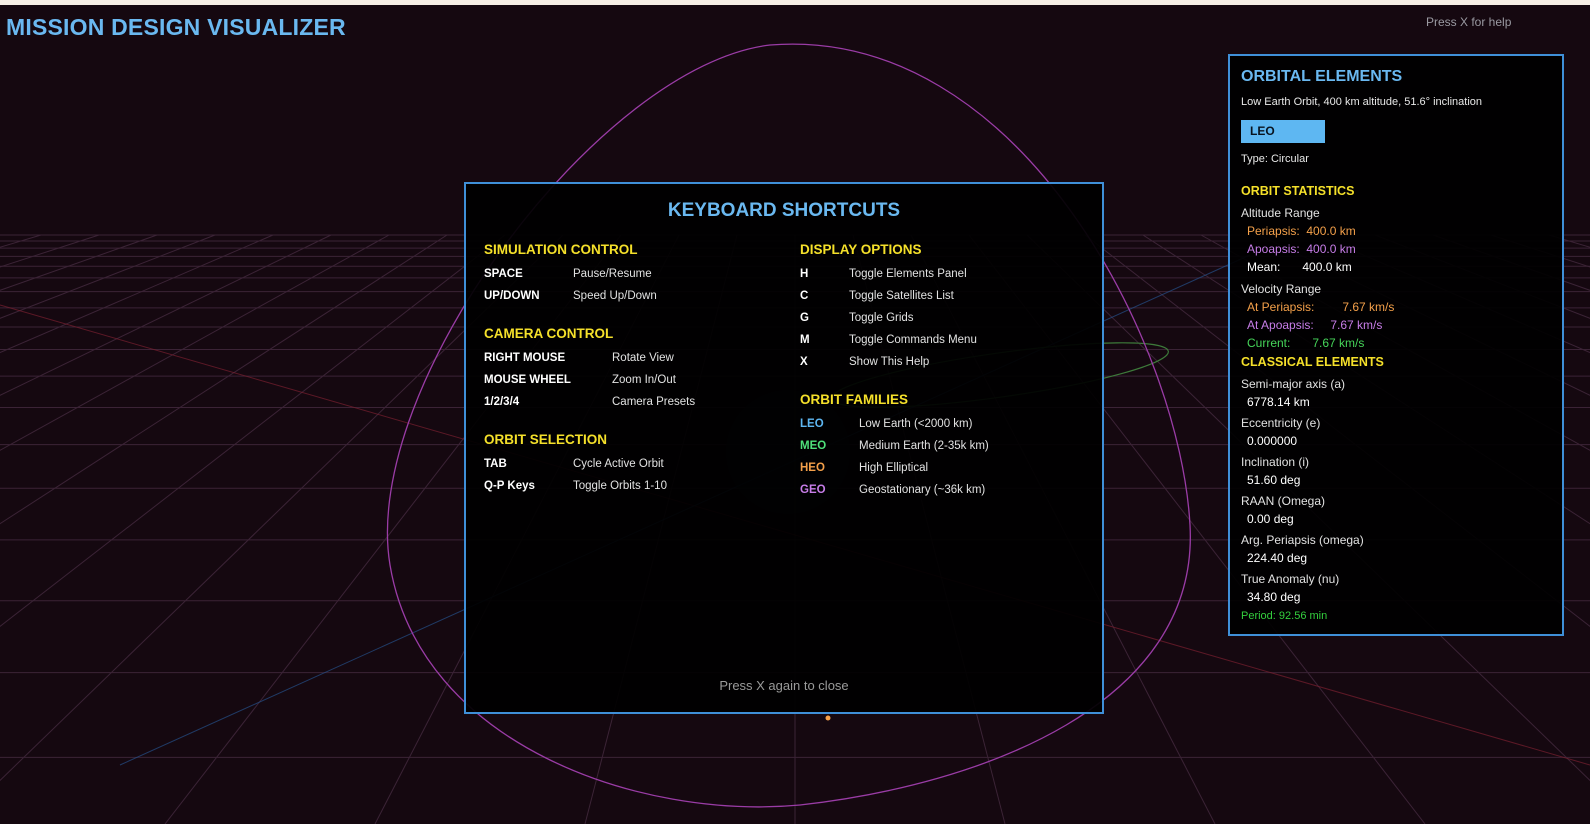 The width and height of the screenshot is (1590, 824). Describe the element at coordinates (561, 249) in the screenshot. I see `shortcut-section-heading: SIMULATION CONTROL` at that location.